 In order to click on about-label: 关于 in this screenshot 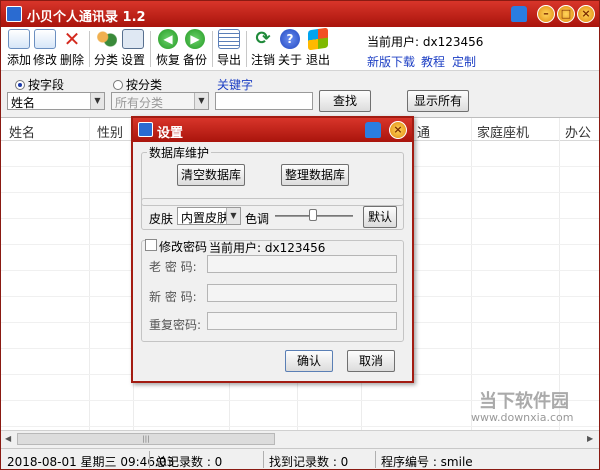, I will do `click(289, 60)`.